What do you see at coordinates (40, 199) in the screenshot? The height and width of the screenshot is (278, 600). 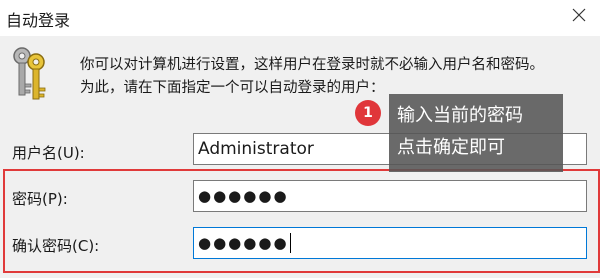 I see `password-label: 密码(P):` at bounding box center [40, 199].